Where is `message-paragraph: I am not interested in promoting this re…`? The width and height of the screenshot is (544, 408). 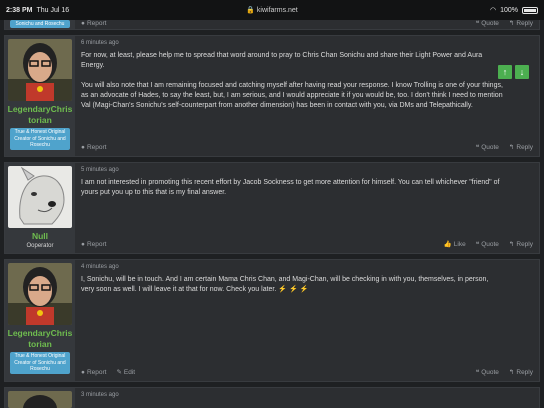 message-paragraph: I am not interested in promoting this re… is located at coordinates (290, 187).